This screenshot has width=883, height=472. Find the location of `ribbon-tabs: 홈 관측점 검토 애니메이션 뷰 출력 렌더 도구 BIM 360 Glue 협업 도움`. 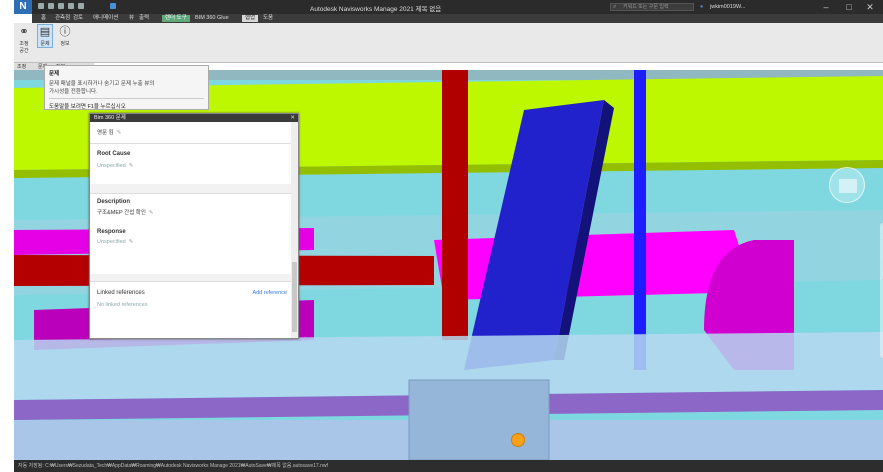

ribbon-tabs: 홈 관측점 검토 애니메이션 뷰 출력 렌더 도구 BIM 360 Glue 협업 도움 is located at coordinates (457, 18).